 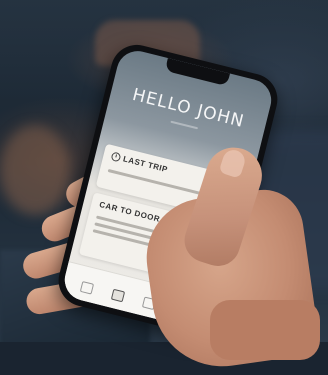 What do you see at coordinates (87, 288) in the screenshot?
I see `home-tab-icon` at bounding box center [87, 288].